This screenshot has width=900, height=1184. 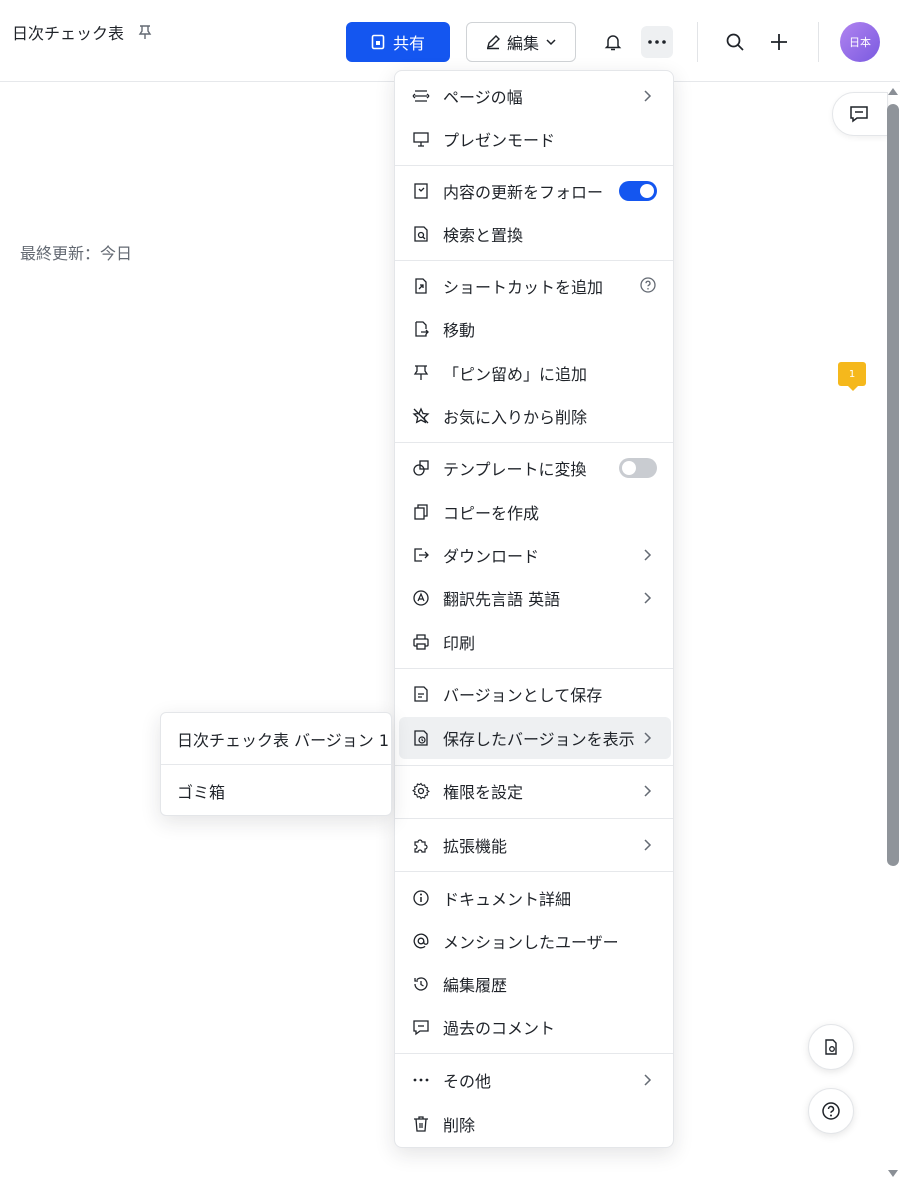 I want to click on follow-toggle, so click(x=638, y=191).